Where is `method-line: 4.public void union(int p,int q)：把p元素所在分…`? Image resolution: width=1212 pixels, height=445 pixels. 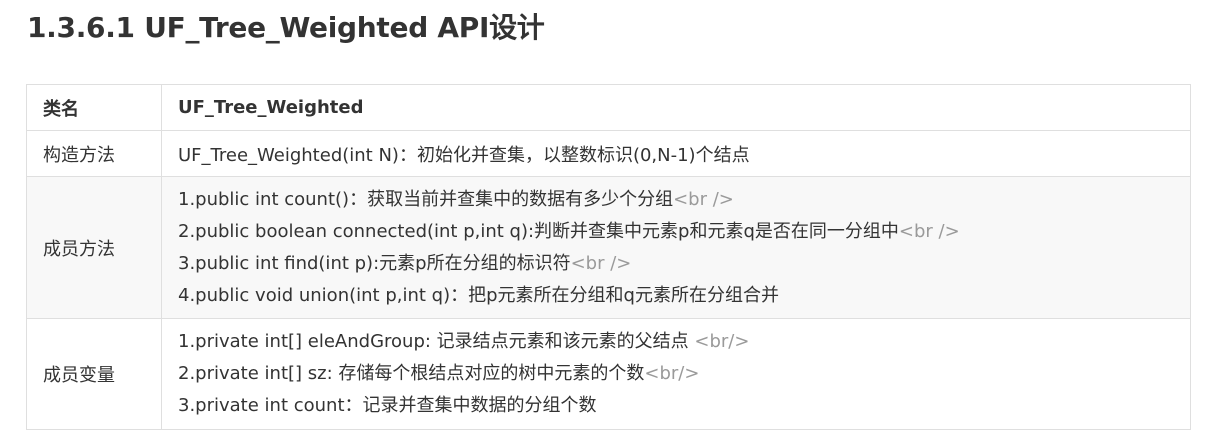
method-line: 4.public void union(int p,int q)：把p元素所在分… is located at coordinates (676, 296).